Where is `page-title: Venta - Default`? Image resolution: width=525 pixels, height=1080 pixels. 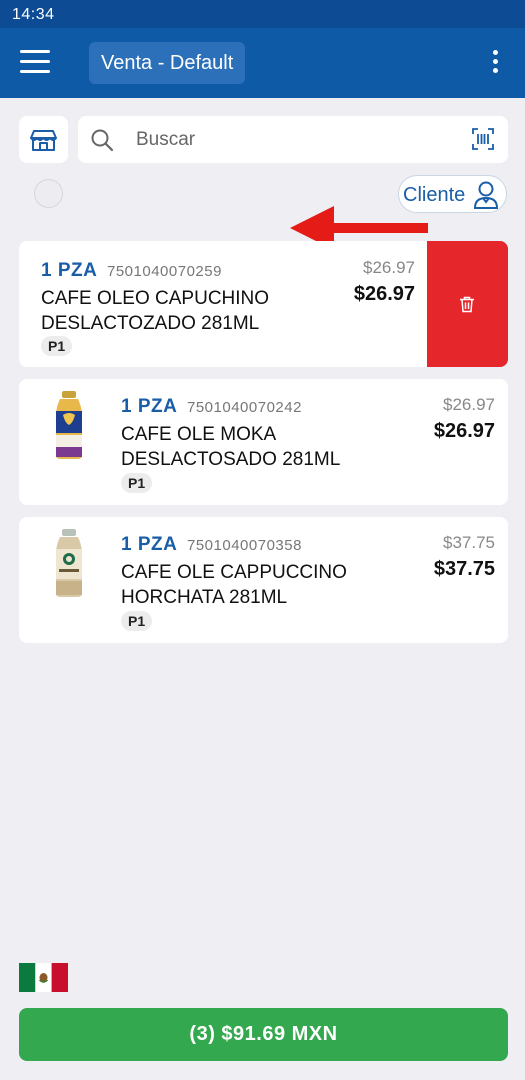 page-title: Venta - Default is located at coordinates (167, 63).